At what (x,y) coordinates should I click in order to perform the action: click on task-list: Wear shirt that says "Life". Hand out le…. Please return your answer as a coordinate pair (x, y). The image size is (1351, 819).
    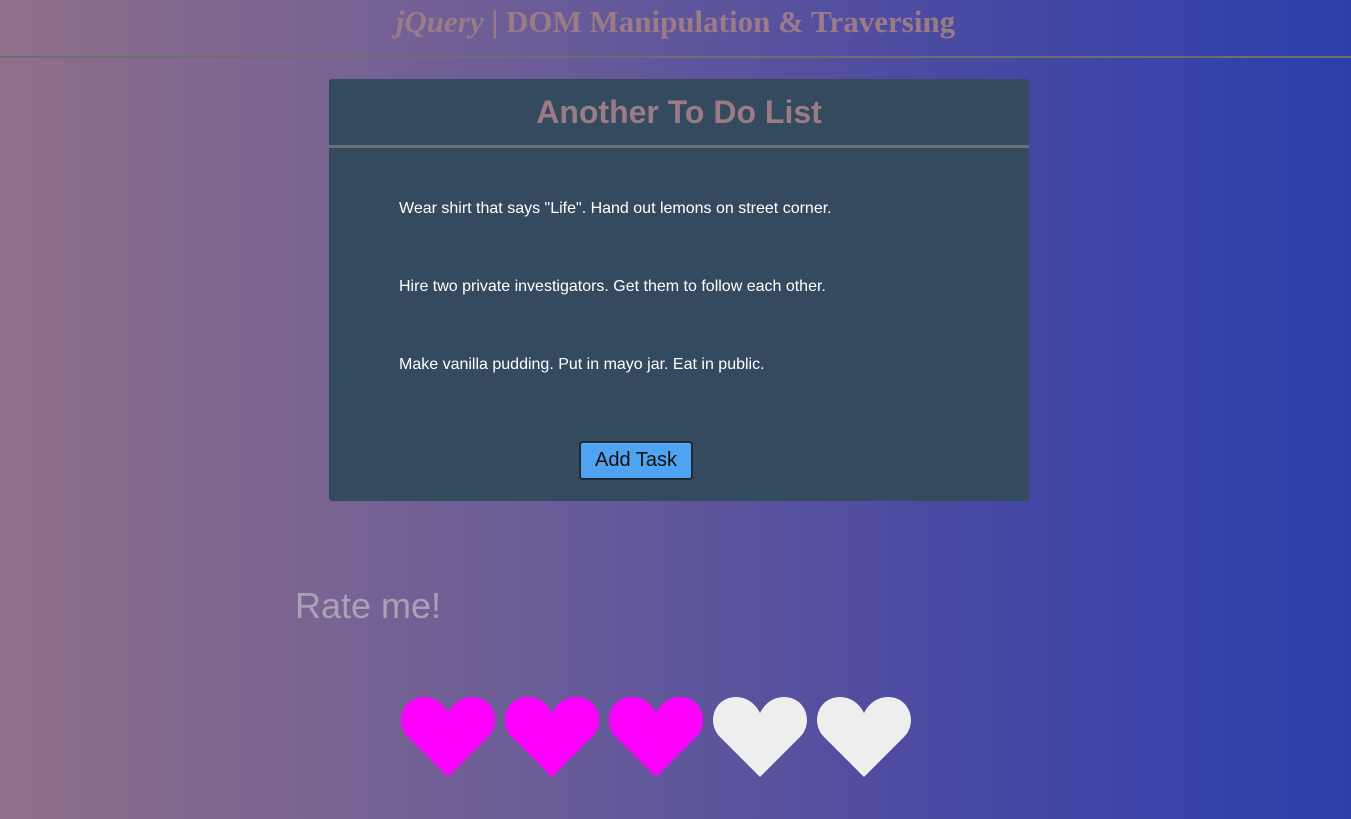
    Looking at the image, I should click on (615, 316).